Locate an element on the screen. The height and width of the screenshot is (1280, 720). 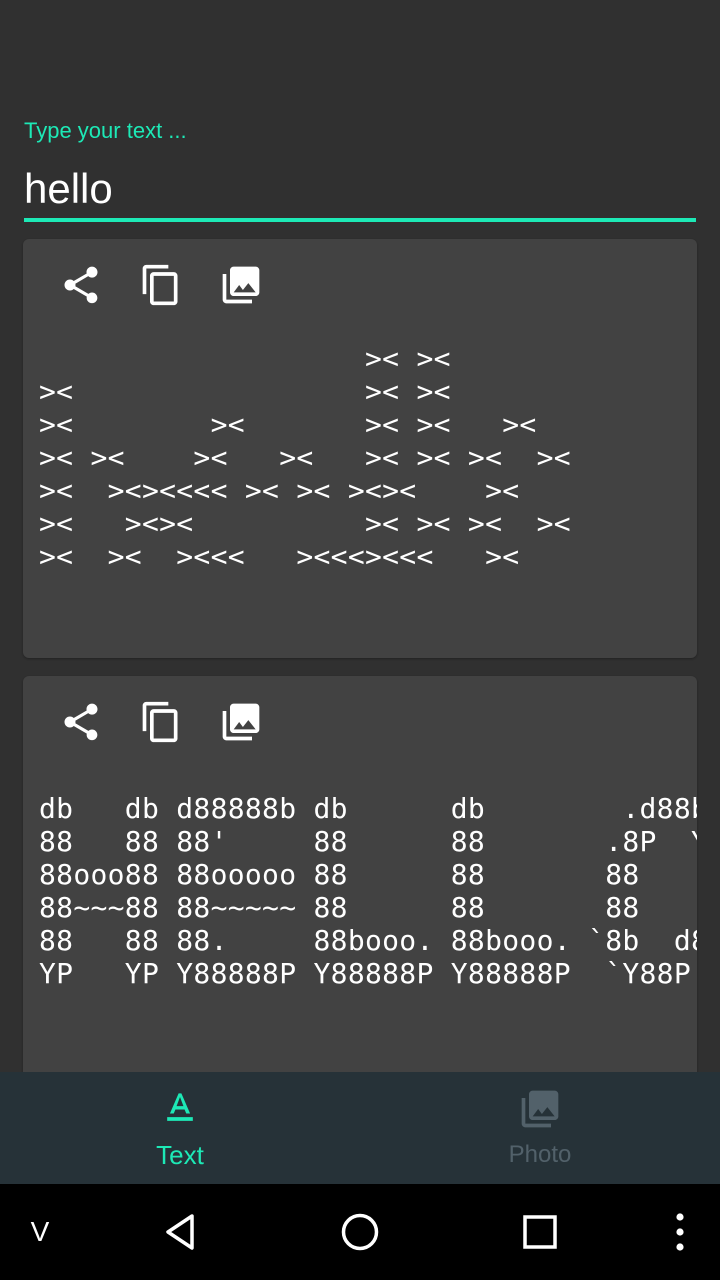
home-icon is located at coordinates (360, 1232).